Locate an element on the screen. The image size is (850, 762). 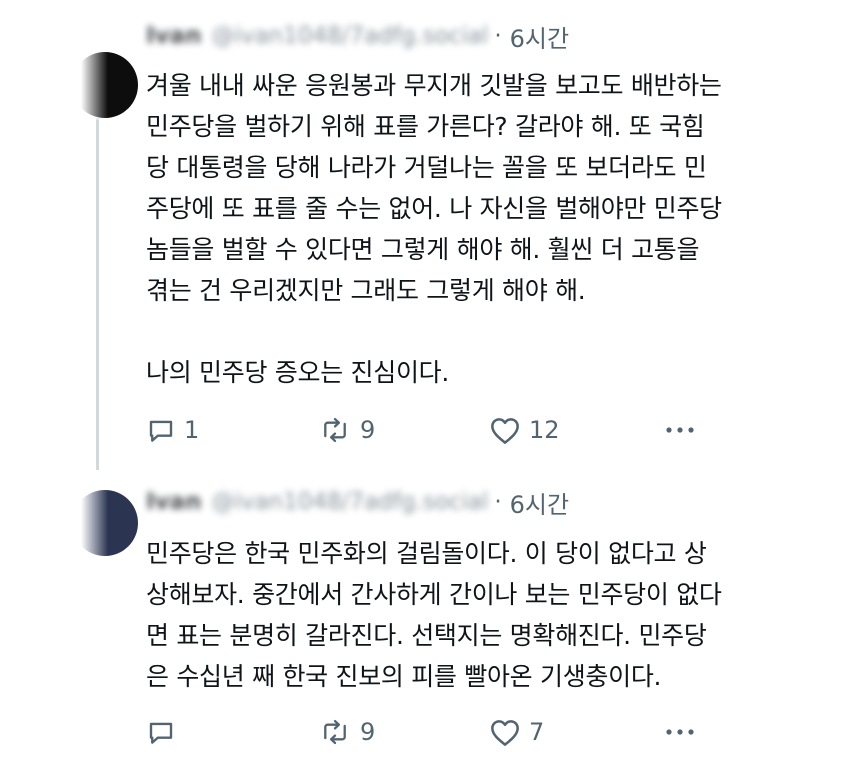
reply-button is located at coordinates (165, 732).